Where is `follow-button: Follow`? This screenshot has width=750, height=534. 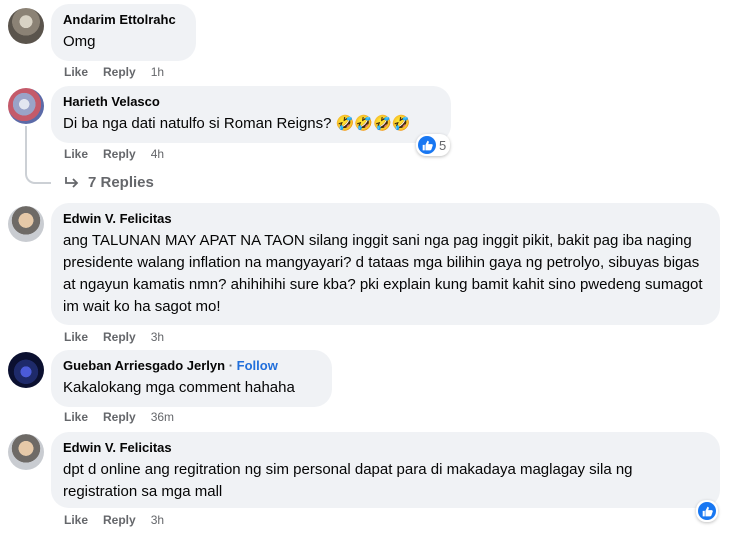 follow-button: Follow is located at coordinates (257, 365).